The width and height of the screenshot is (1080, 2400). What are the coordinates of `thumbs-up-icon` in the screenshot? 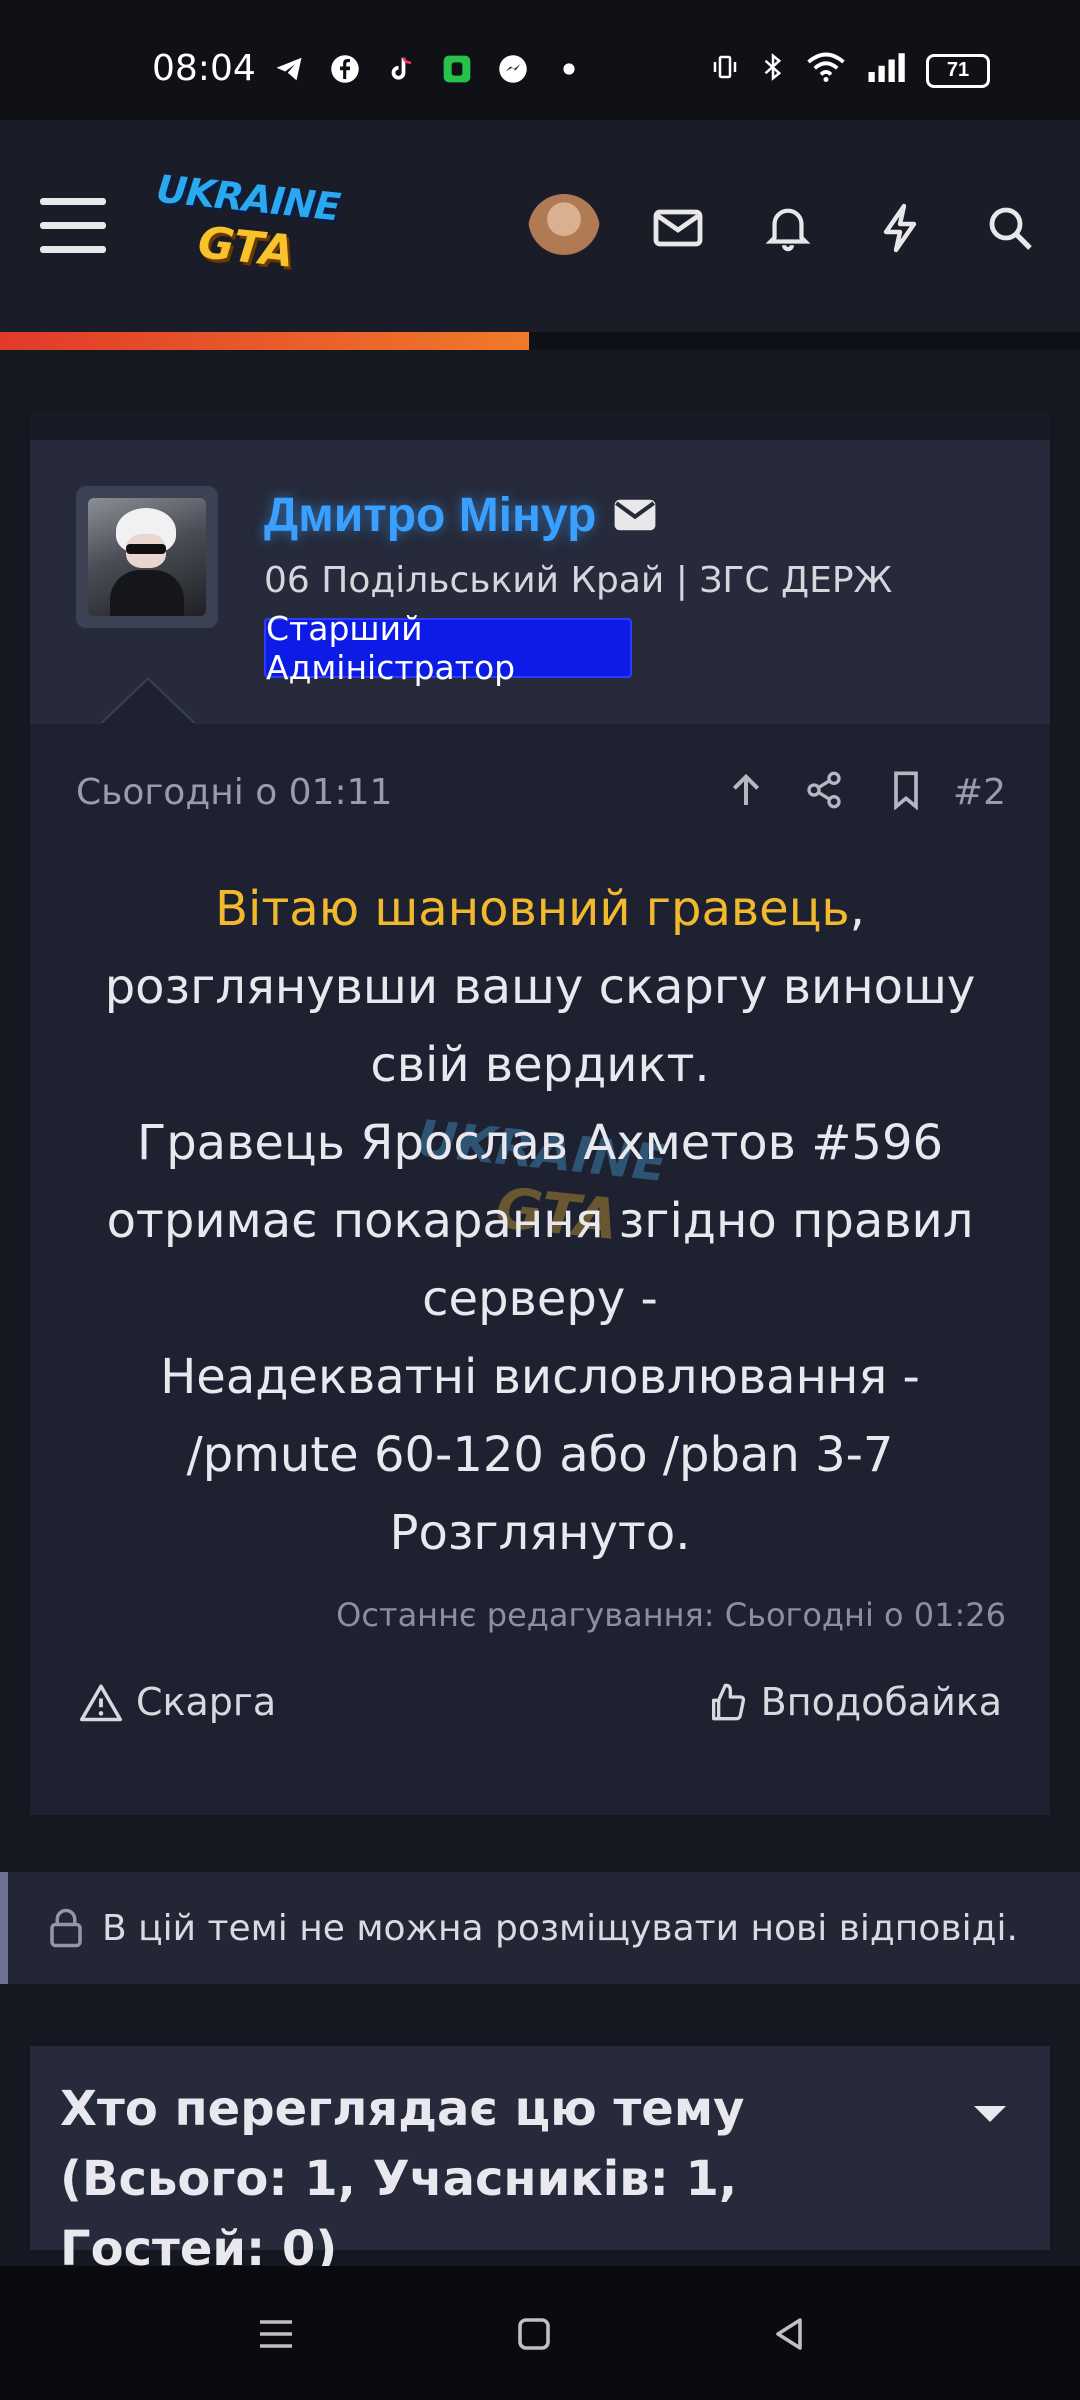 It's located at (728, 1702).